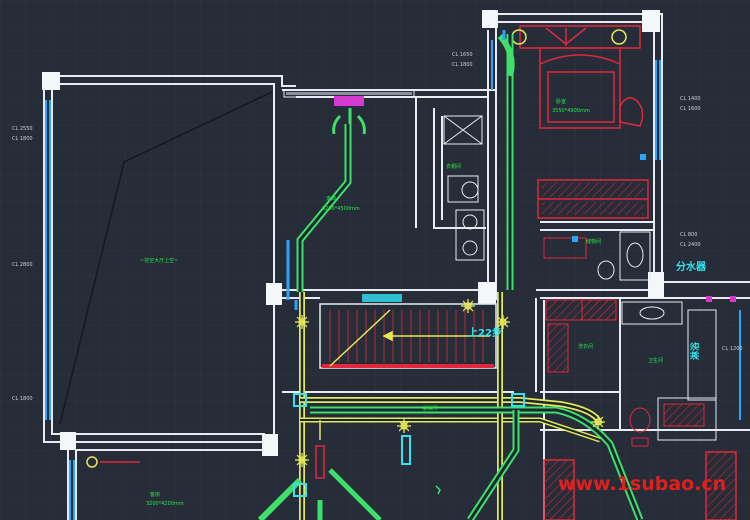  What do you see at coordinates (159, 260) in the screenshot?
I see `room-label-large: ~挖空大厅上空~` at bounding box center [159, 260].